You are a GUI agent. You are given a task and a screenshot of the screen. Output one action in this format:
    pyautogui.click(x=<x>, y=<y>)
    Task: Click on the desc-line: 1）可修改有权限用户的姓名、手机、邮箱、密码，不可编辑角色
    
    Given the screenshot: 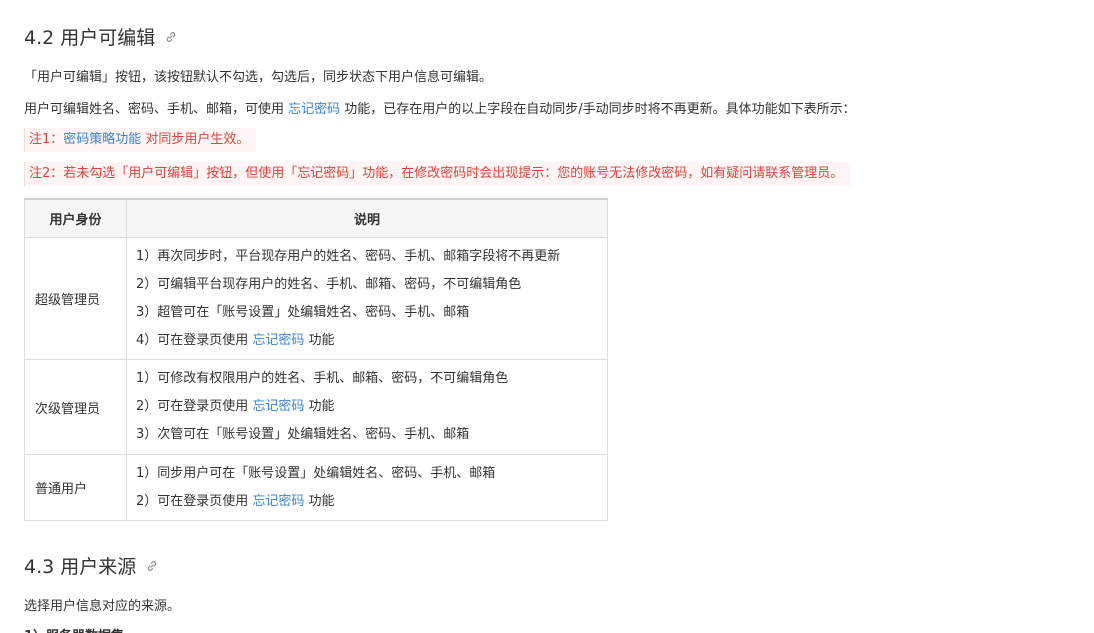 What is the action you would take?
    pyautogui.click(x=322, y=378)
    